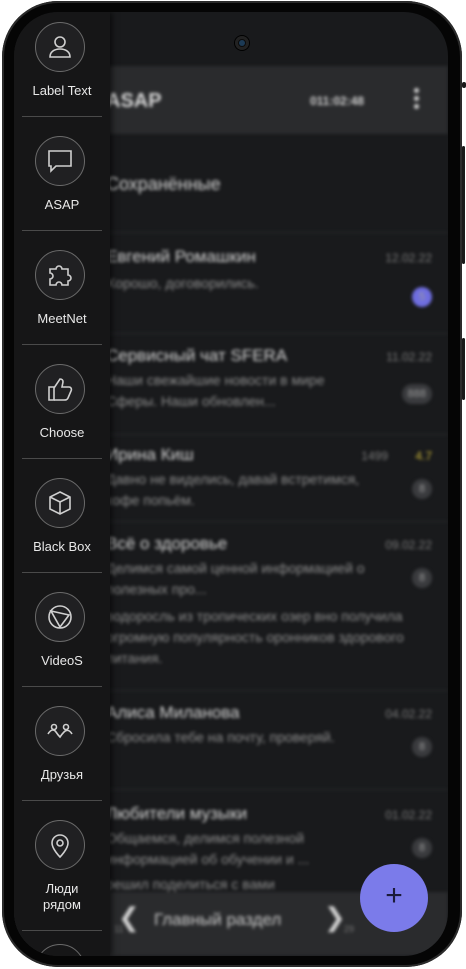 The image size is (466, 969). I want to click on chat-message: Хорошо, договорились., so click(182, 283).